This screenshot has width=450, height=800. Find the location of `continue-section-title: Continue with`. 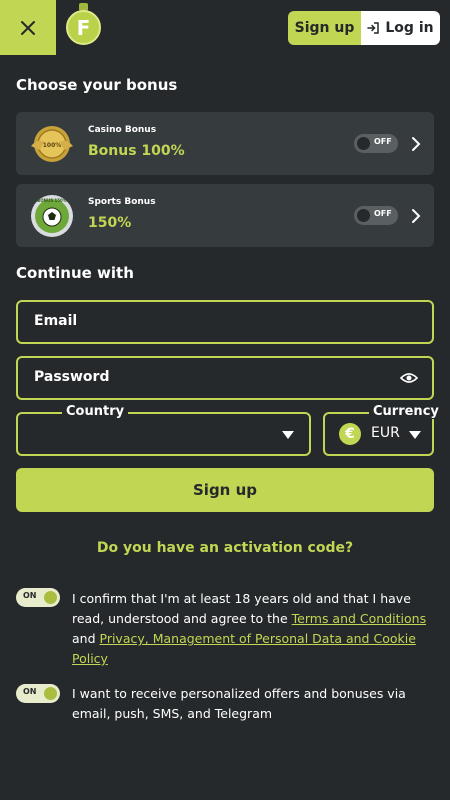

continue-section-title: Continue with is located at coordinates (75, 273).